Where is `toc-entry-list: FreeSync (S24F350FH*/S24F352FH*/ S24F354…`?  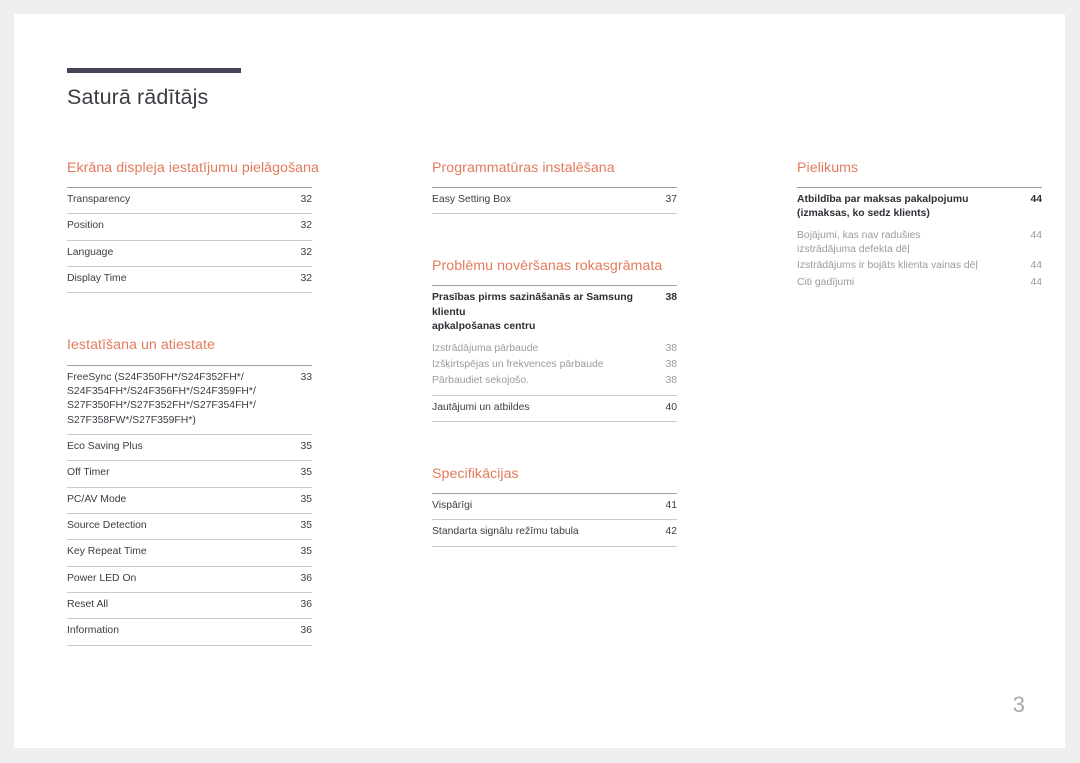
toc-entry-list: FreeSync (S24F350FH*/S24F352FH*/ S24F354… is located at coordinates (189, 506).